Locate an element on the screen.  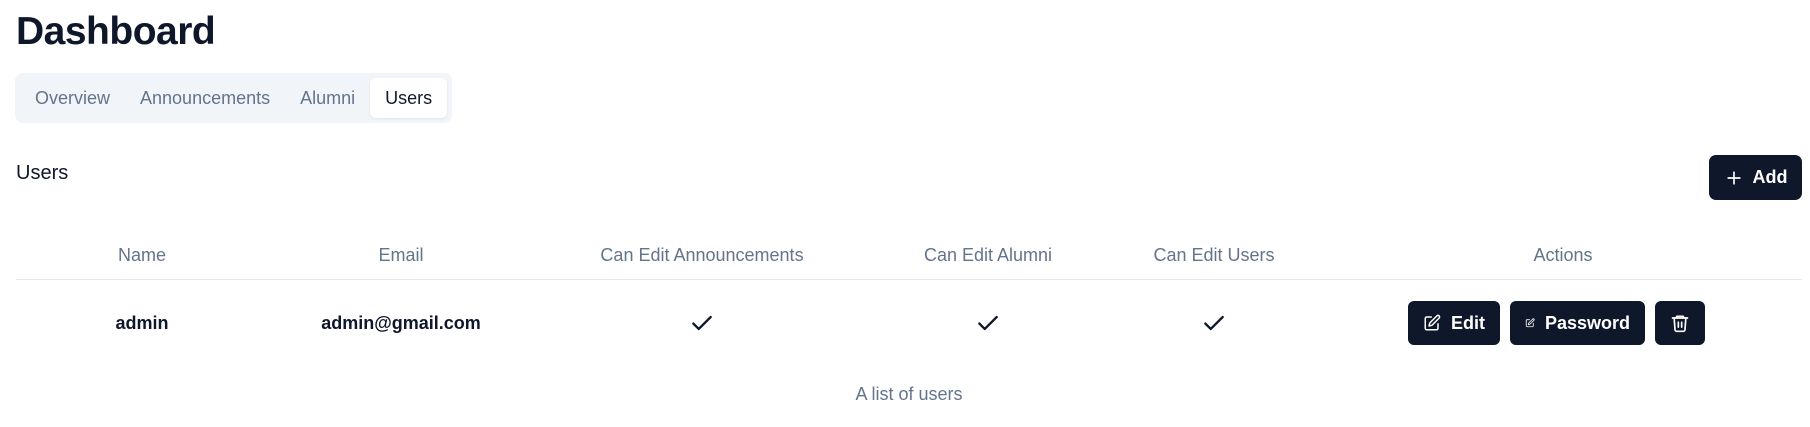
tab-users: Users is located at coordinates (409, 98).